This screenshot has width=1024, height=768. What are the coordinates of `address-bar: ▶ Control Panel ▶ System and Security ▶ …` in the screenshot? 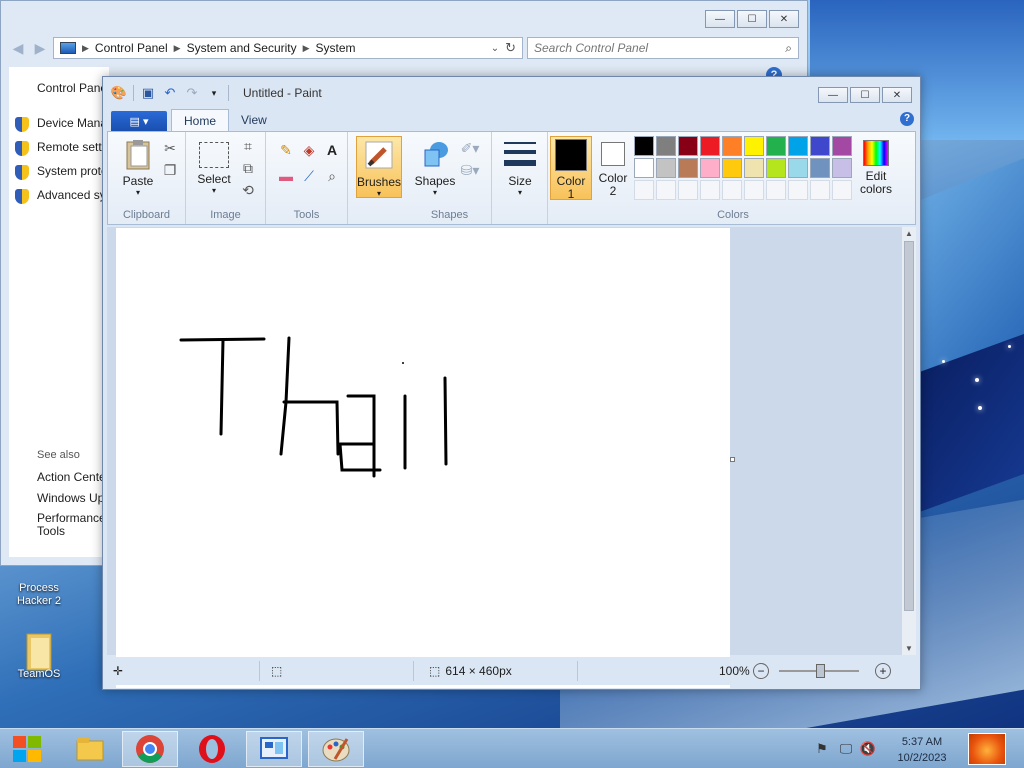 It's located at (288, 48).